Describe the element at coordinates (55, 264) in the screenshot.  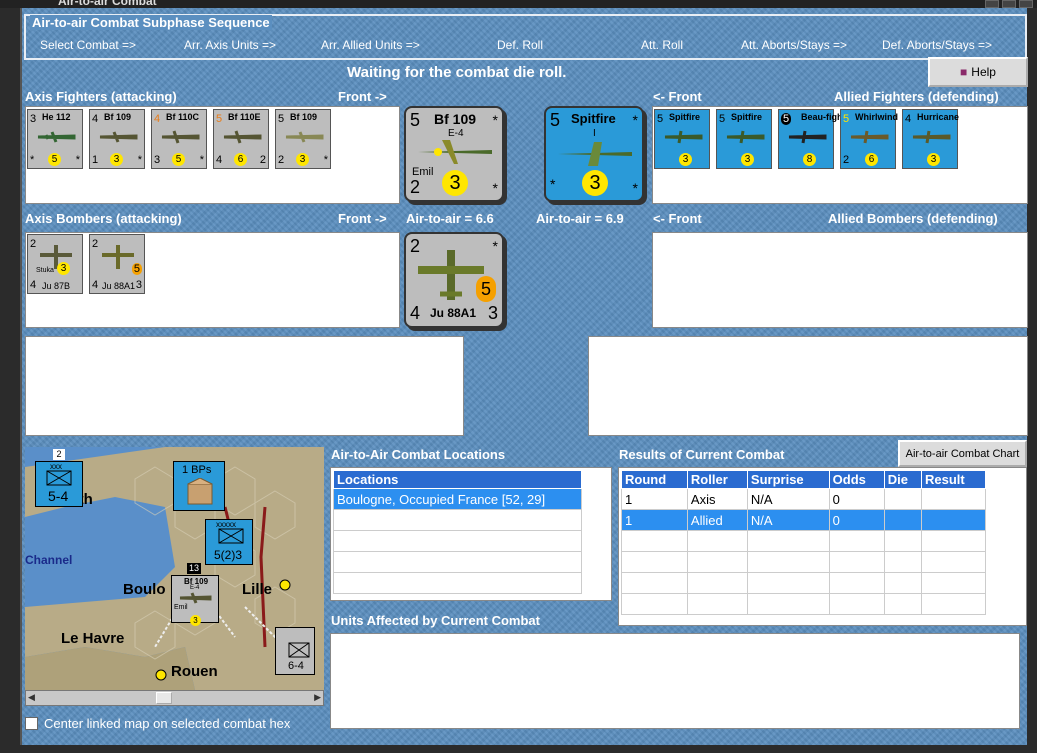
I see `axis-bomber-counter: 2 Stuka 3 4 Ju 87B` at that location.